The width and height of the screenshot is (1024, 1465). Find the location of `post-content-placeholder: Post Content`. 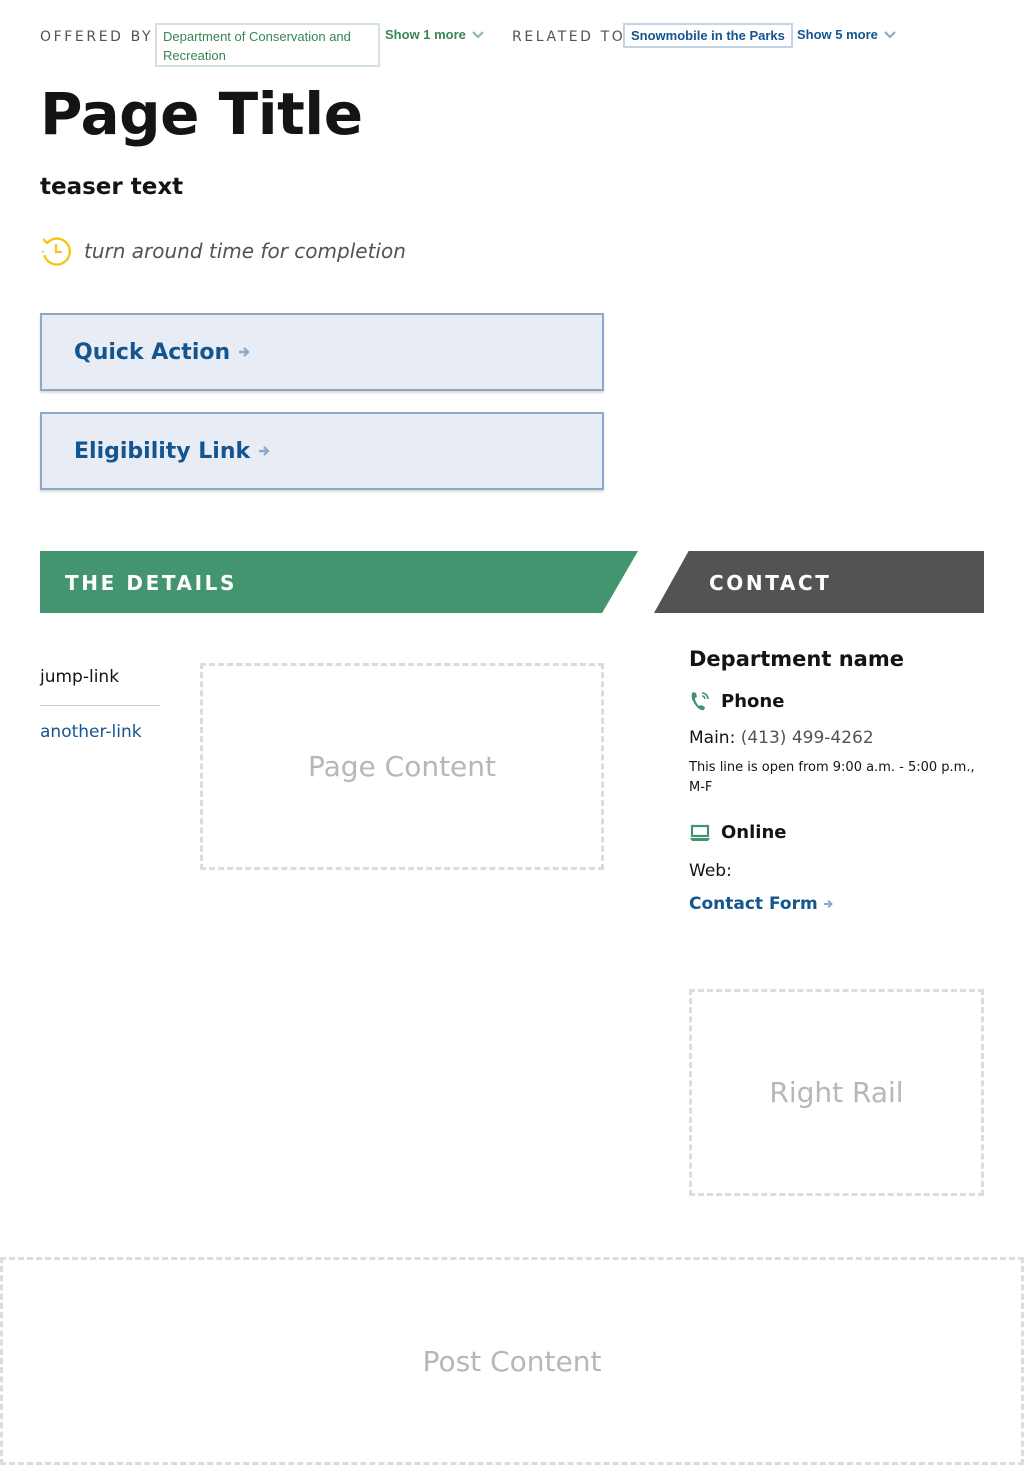

post-content-placeholder: Post Content is located at coordinates (512, 1361).